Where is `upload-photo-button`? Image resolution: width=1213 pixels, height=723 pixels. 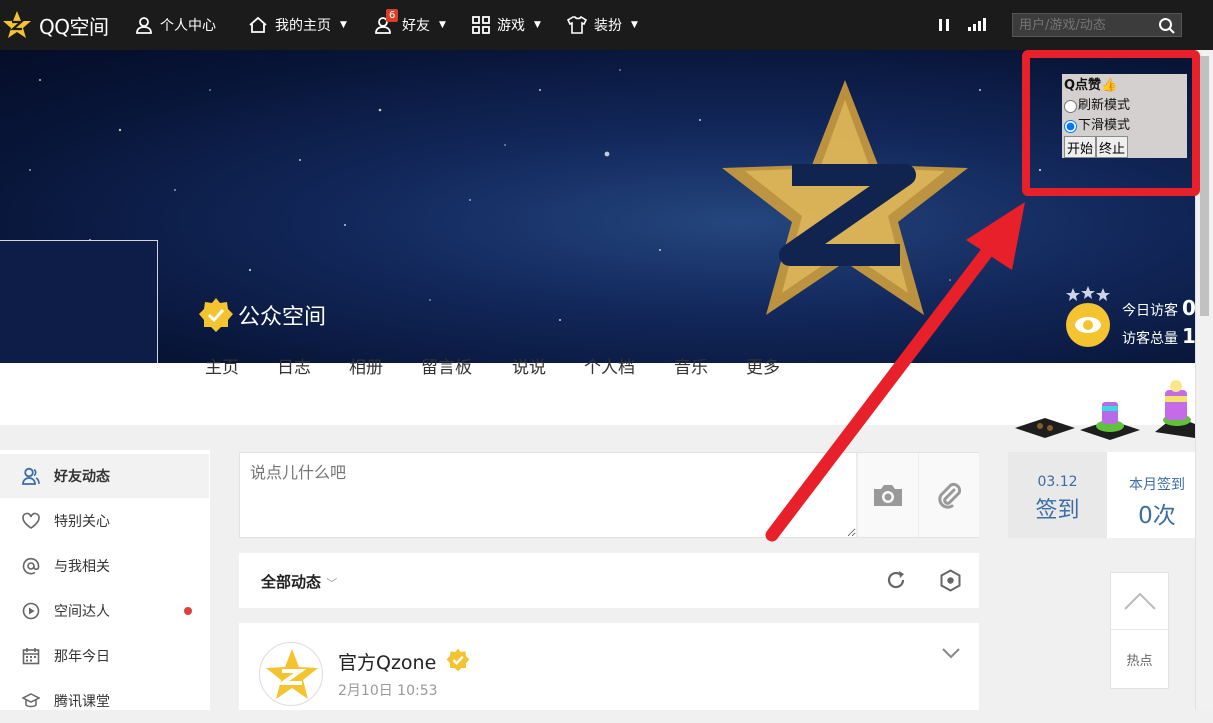 upload-photo-button is located at coordinates (887, 495).